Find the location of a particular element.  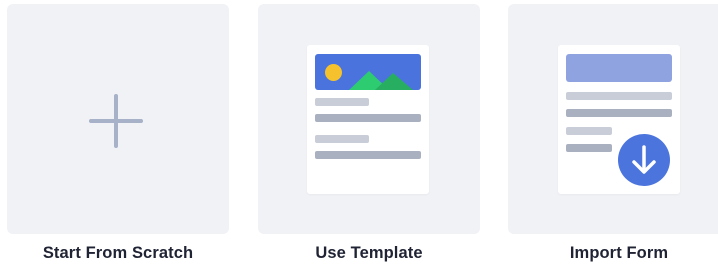

start-from-scratch-label: Start From Scratch is located at coordinates (118, 253).